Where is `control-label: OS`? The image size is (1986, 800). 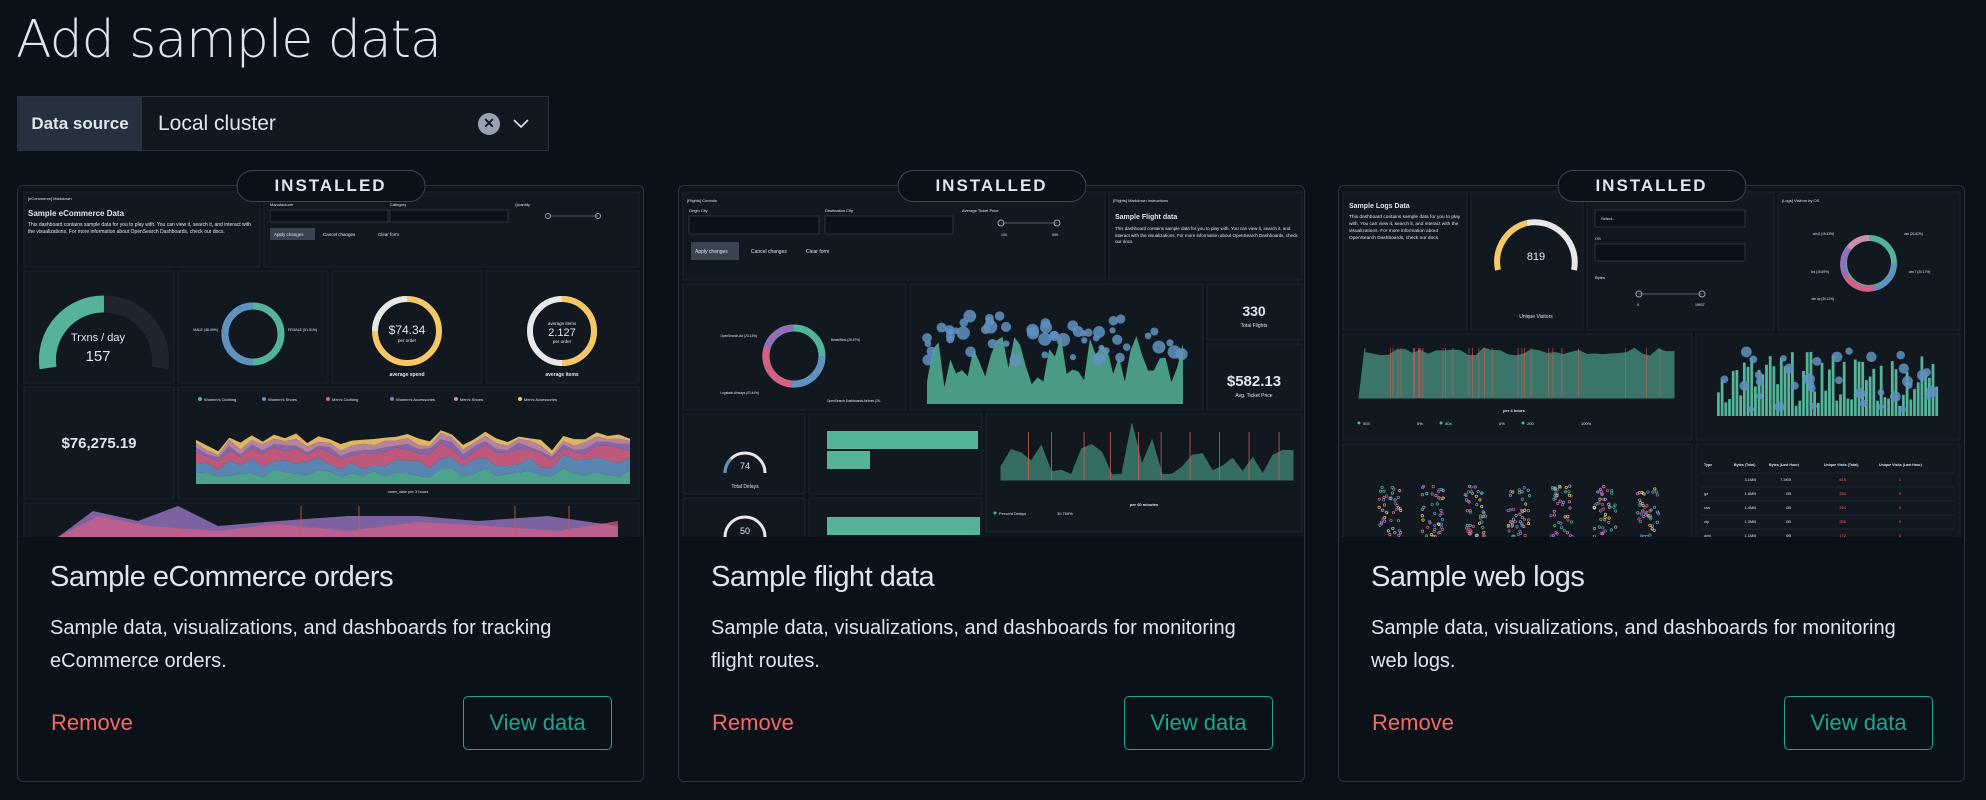
control-label: OS is located at coordinates (1598, 238).